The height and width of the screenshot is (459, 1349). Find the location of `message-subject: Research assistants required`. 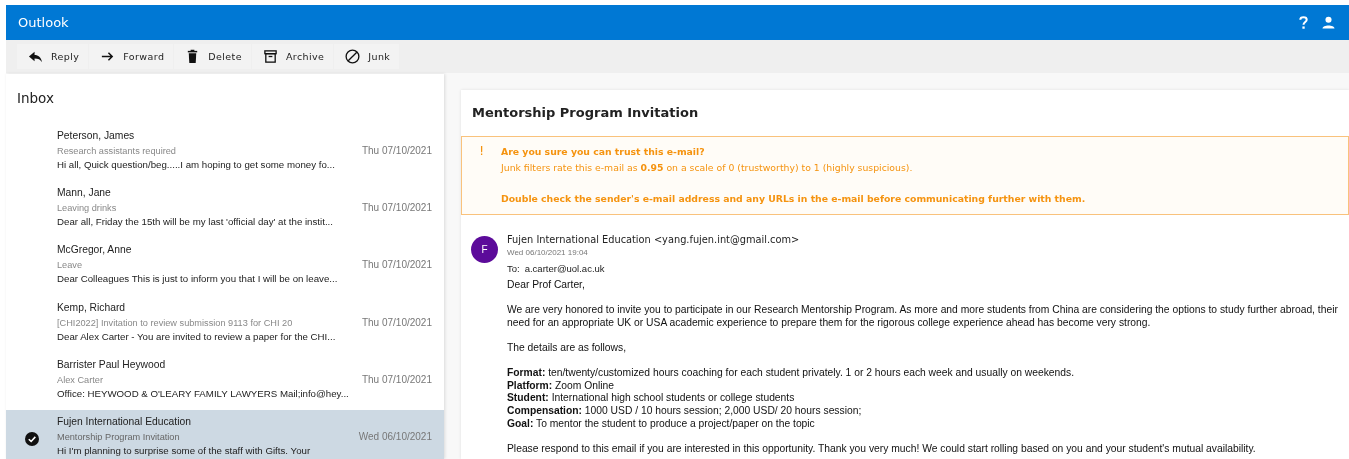

message-subject: Research assistants required is located at coordinates (116, 151).